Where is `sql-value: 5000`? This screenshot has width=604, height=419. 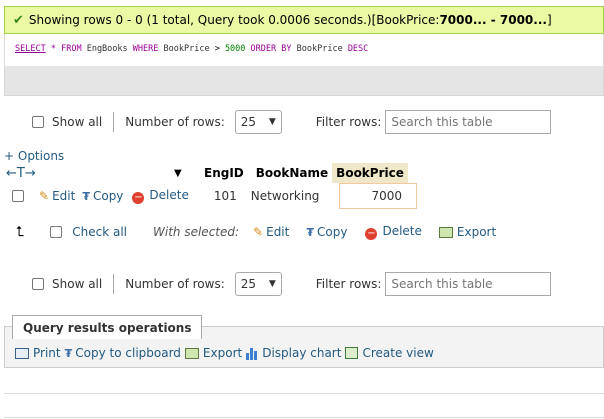 sql-value: 5000 is located at coordinates (235, 49).